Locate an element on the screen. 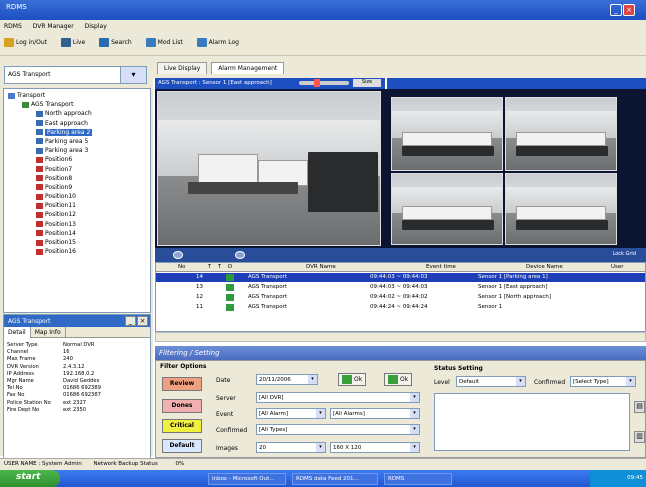  date-label: Date is located at coordinates (223, 380).